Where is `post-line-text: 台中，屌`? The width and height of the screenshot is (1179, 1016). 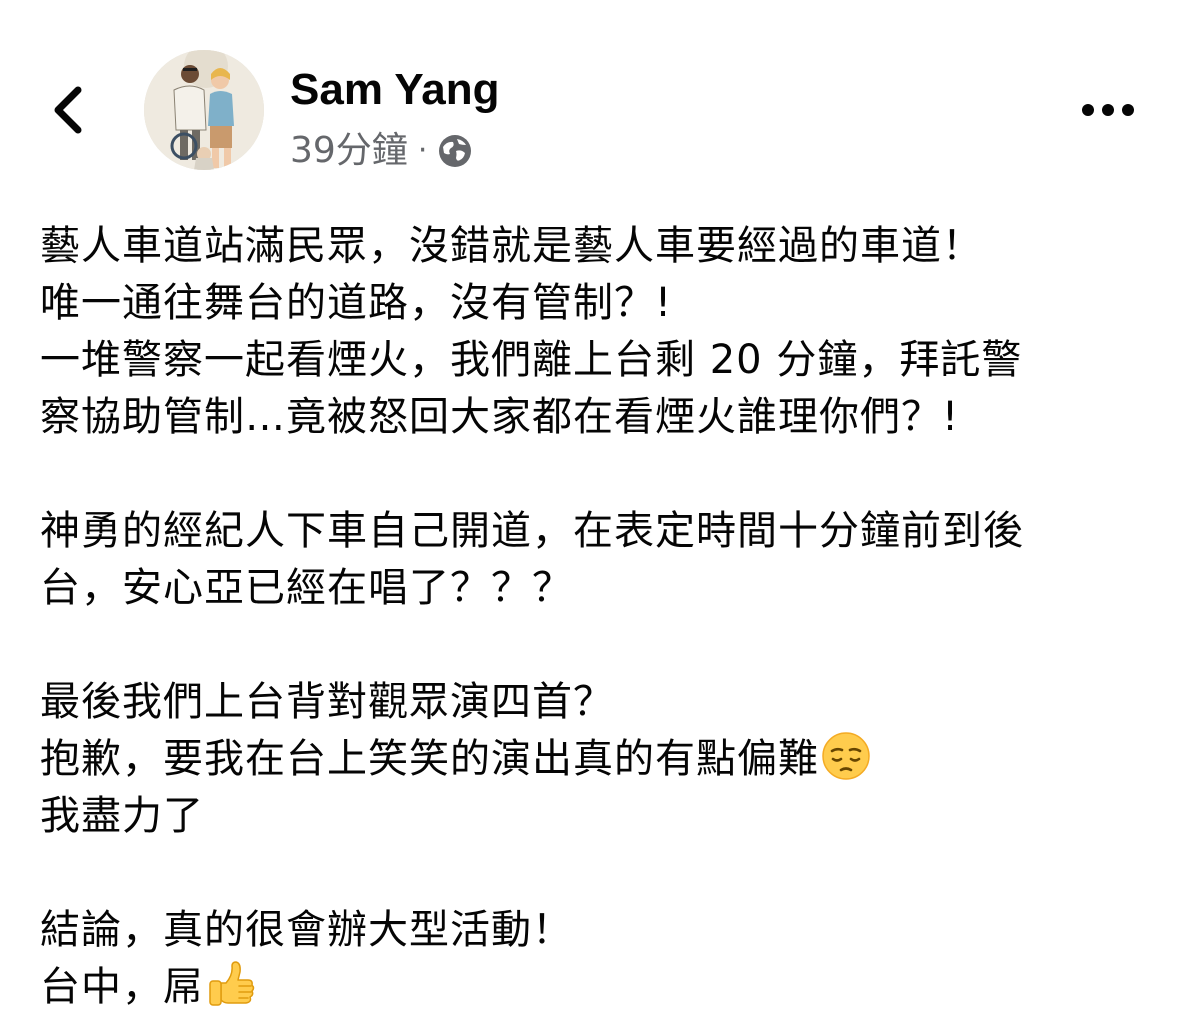
post-line-text: 台中，屌 is located at coordinates (122, 987).